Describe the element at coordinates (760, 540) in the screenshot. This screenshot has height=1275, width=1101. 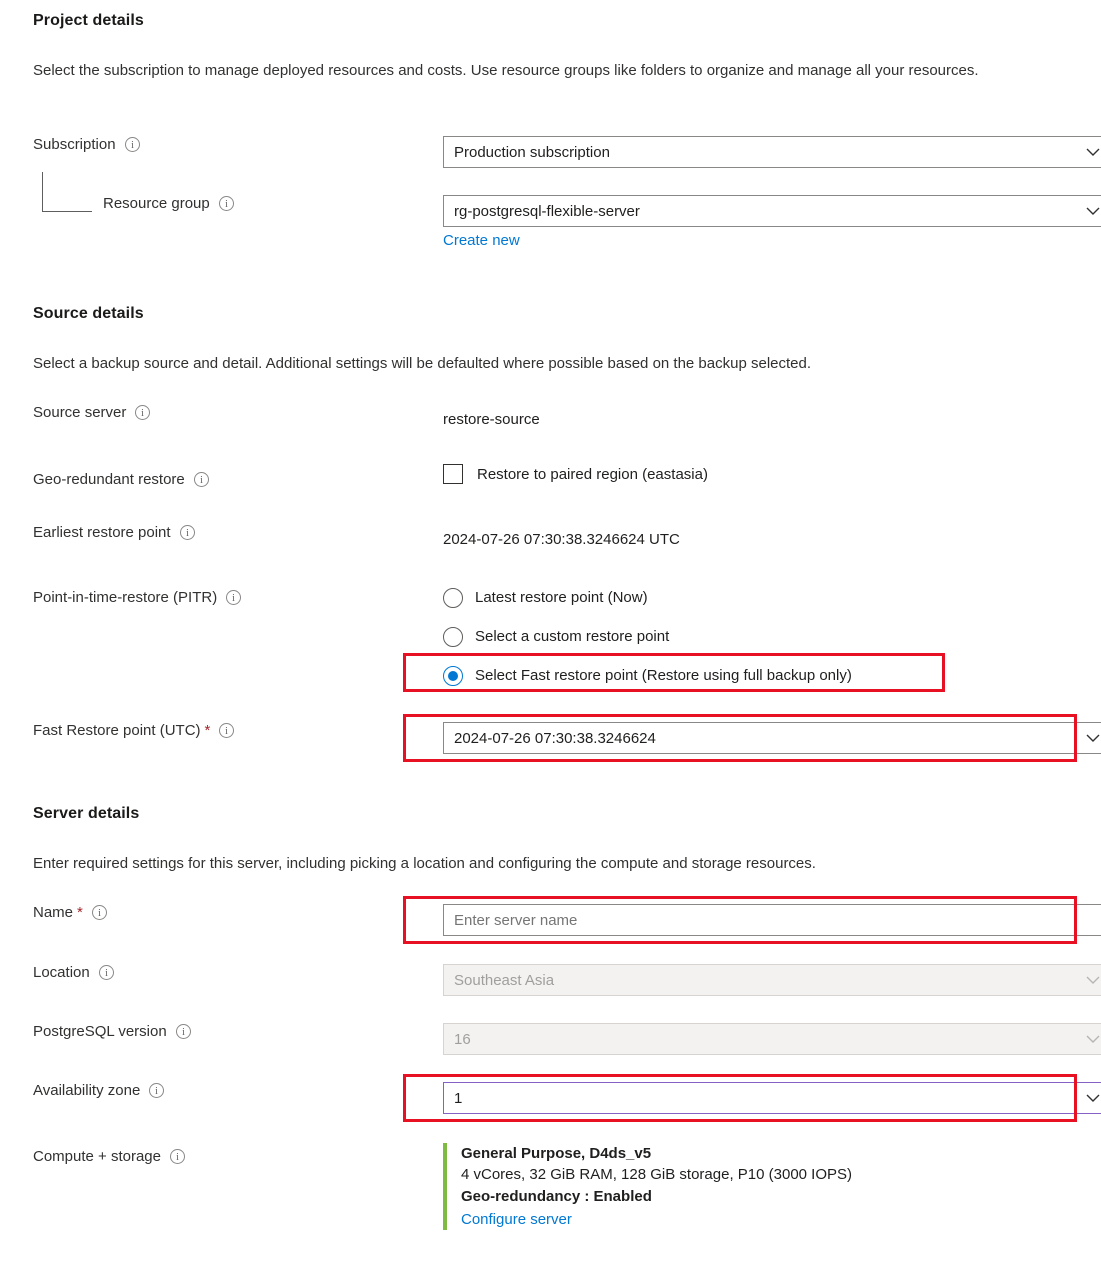
I see `earliest-restore-point-field-col: 2024-07-26 07:30:38.3246624 UTC` at that location.